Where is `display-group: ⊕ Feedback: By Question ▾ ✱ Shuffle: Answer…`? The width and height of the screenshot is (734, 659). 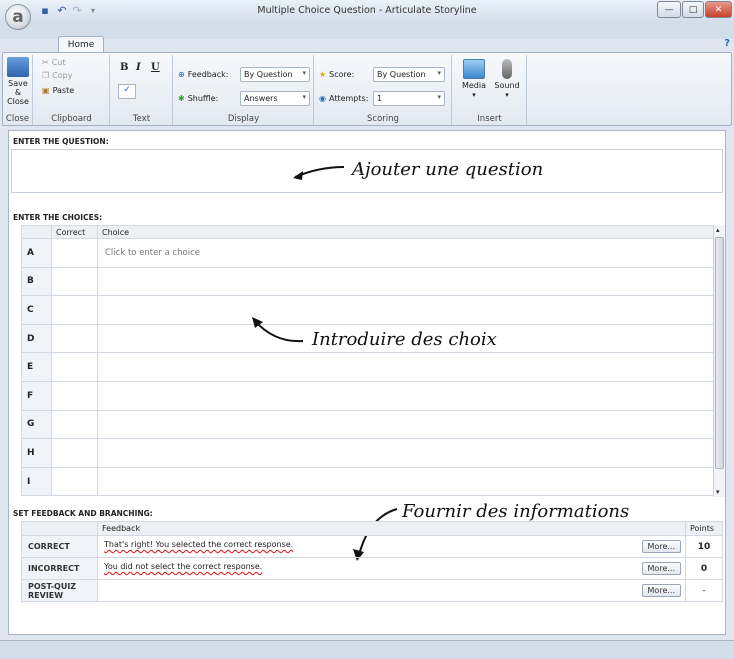
display-group: ⊕ Feedback: By Question ▾ ✱ Shuffle: Answer… is located at coordinates (244, 90).